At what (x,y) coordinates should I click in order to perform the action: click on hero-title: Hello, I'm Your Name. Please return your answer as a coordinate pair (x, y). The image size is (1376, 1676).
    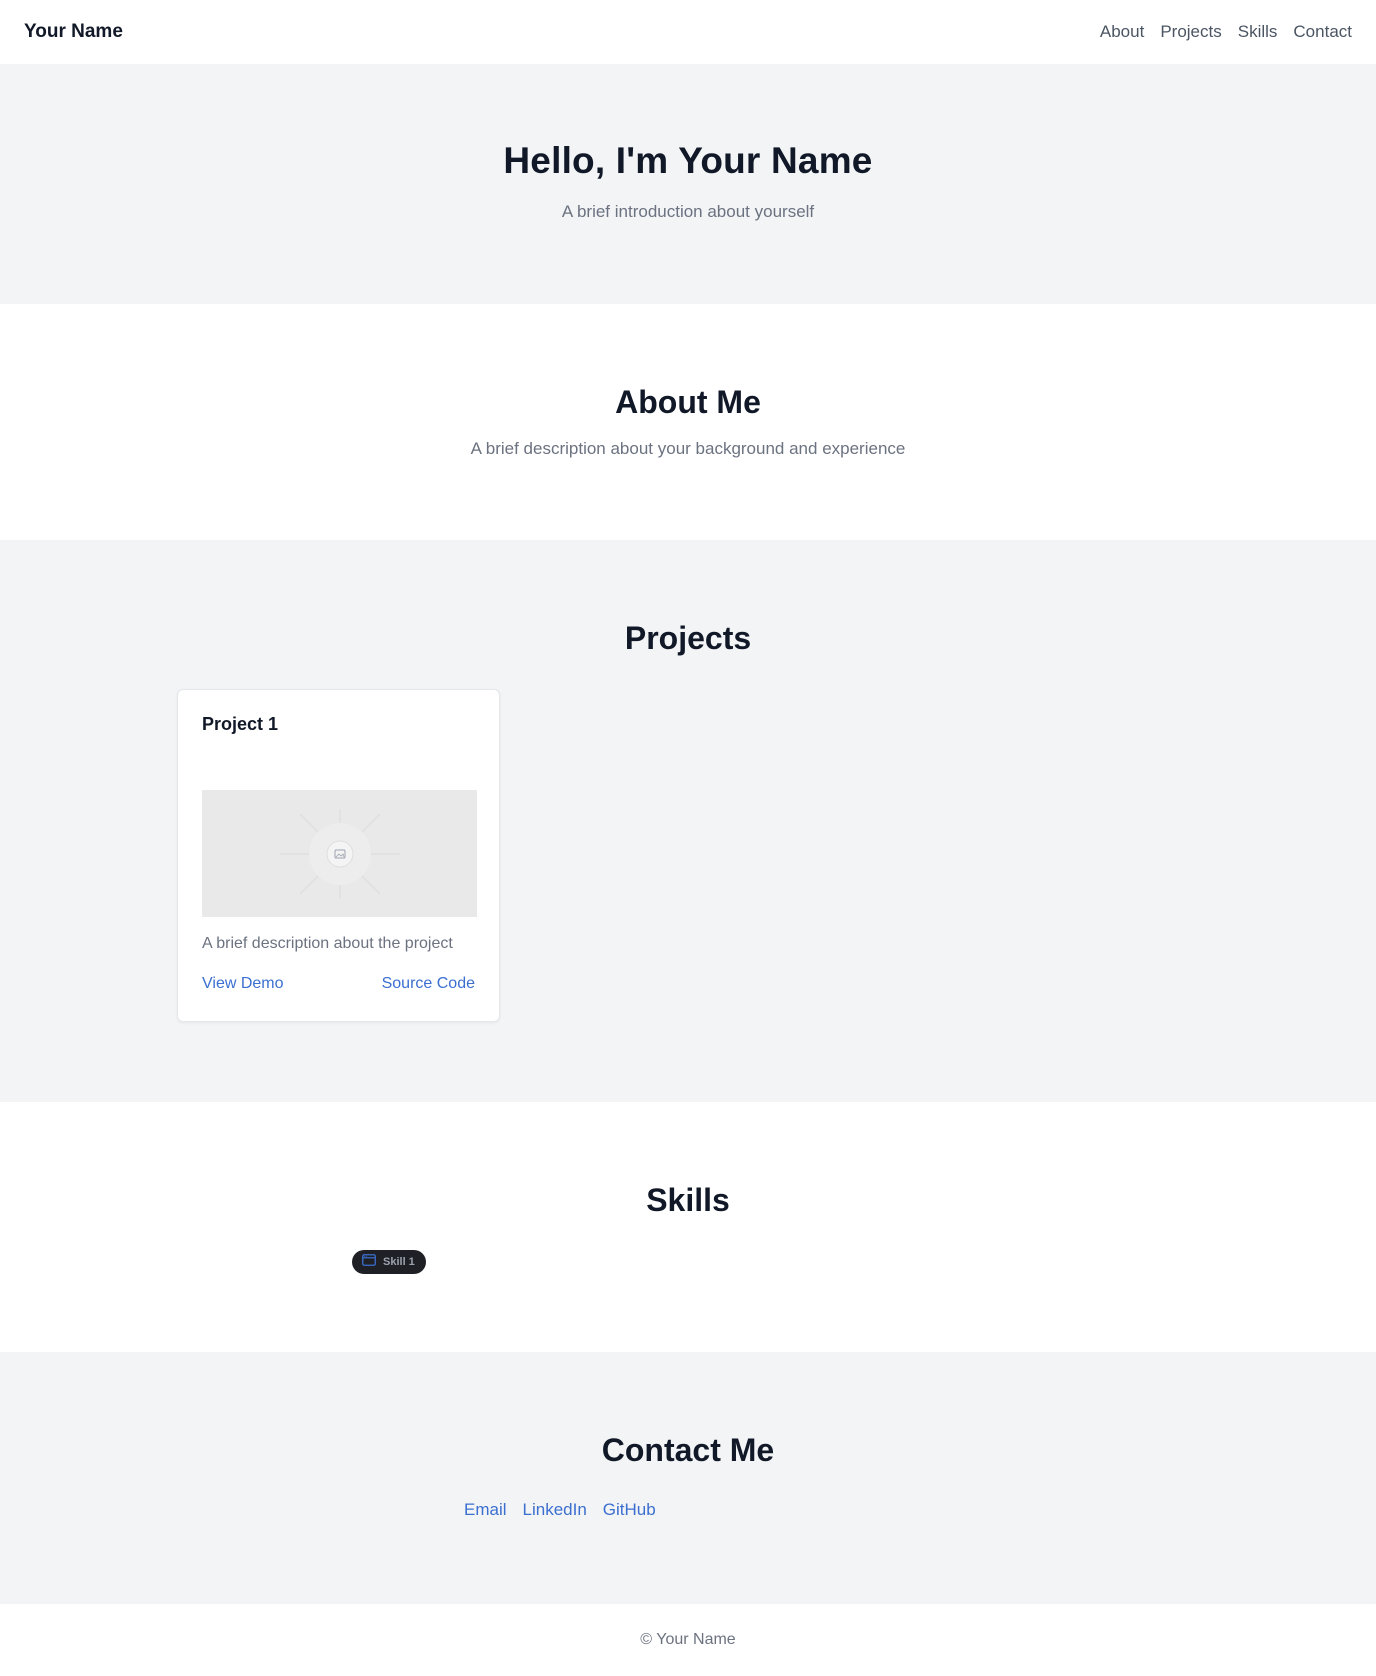
    Looking at the image, I should click on (688, 160).